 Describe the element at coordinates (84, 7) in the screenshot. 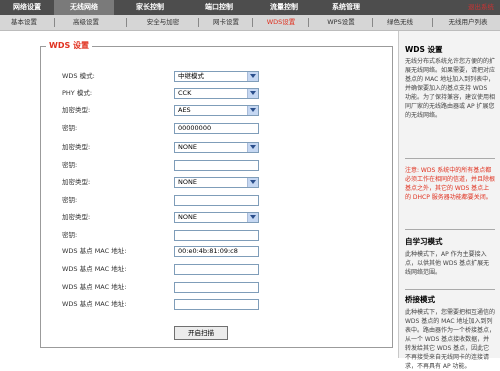

I see `nav-item-wireless: 无线网络` at that location.